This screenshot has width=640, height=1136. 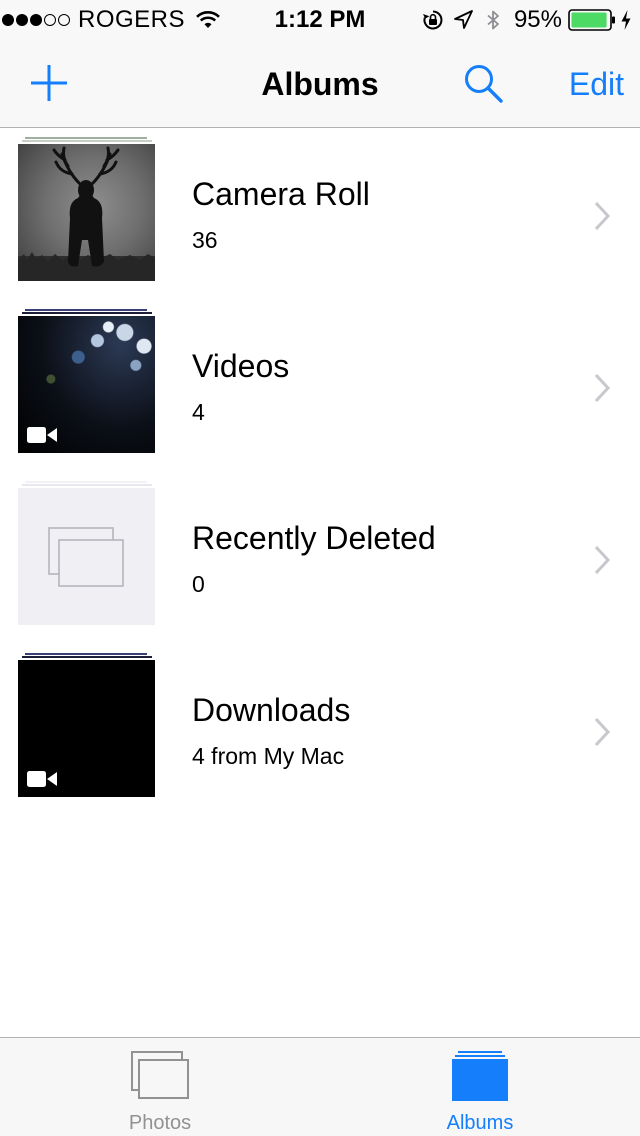 I want to click on album-count: 0, so click(x=198, y=584).